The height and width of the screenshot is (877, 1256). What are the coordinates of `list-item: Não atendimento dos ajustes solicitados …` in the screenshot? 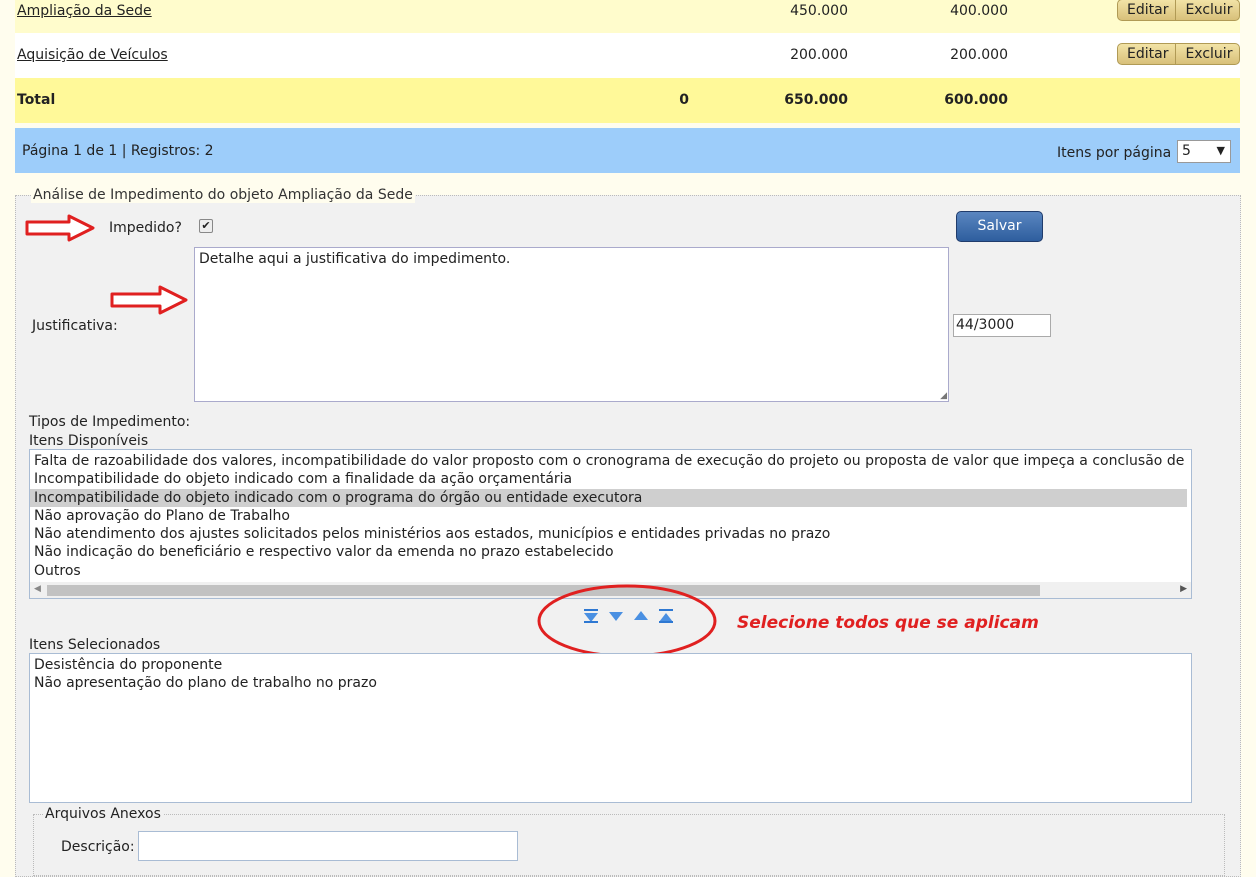 It's located at (608, 534).